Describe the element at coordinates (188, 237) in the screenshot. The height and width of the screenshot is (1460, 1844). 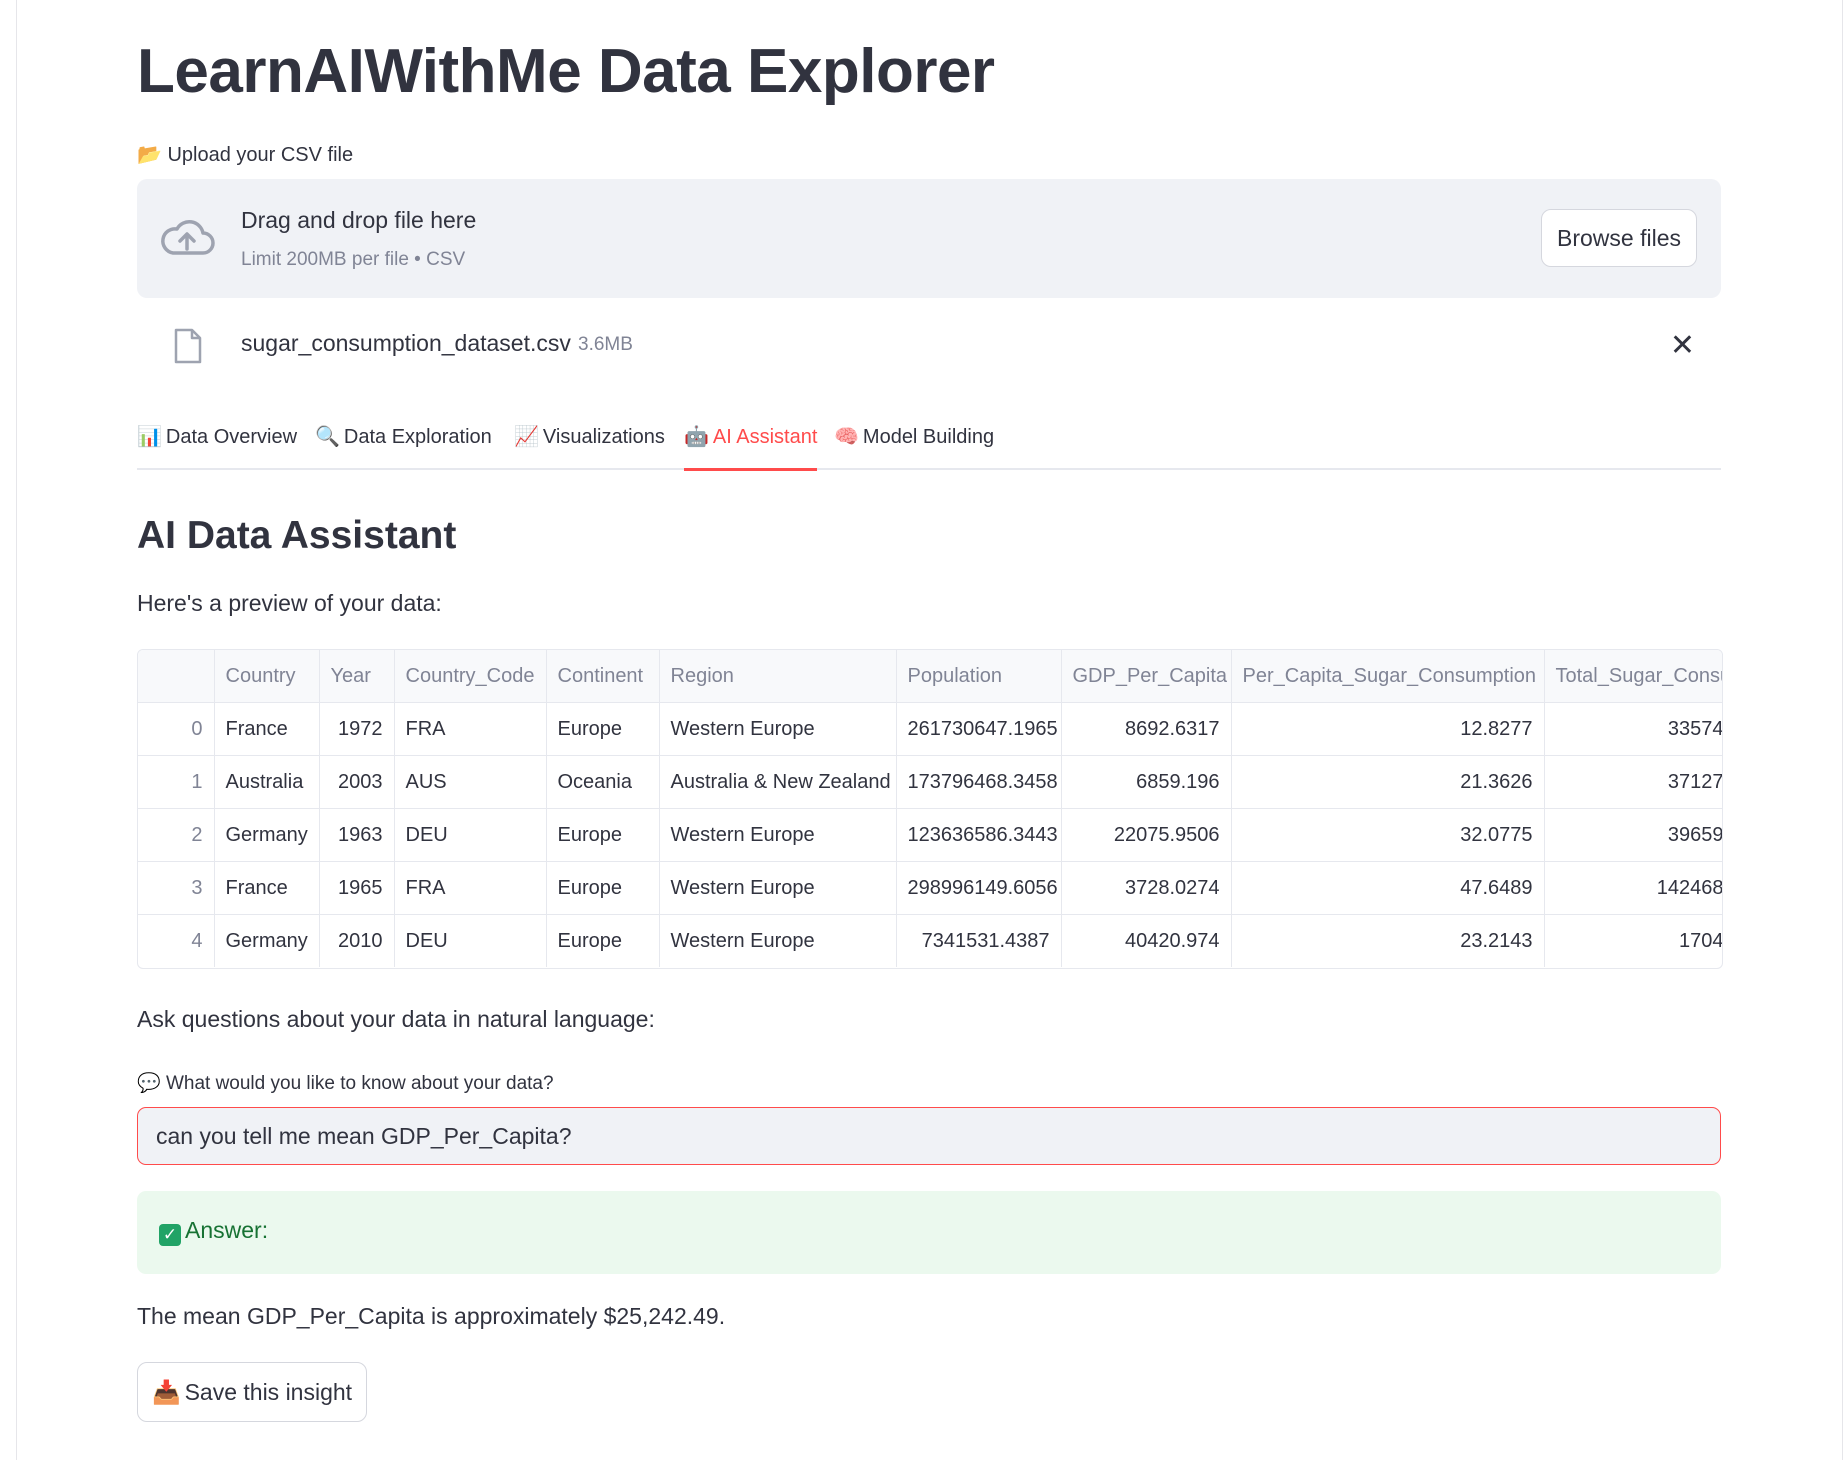
I see `cloud-upload-icon` at that location.